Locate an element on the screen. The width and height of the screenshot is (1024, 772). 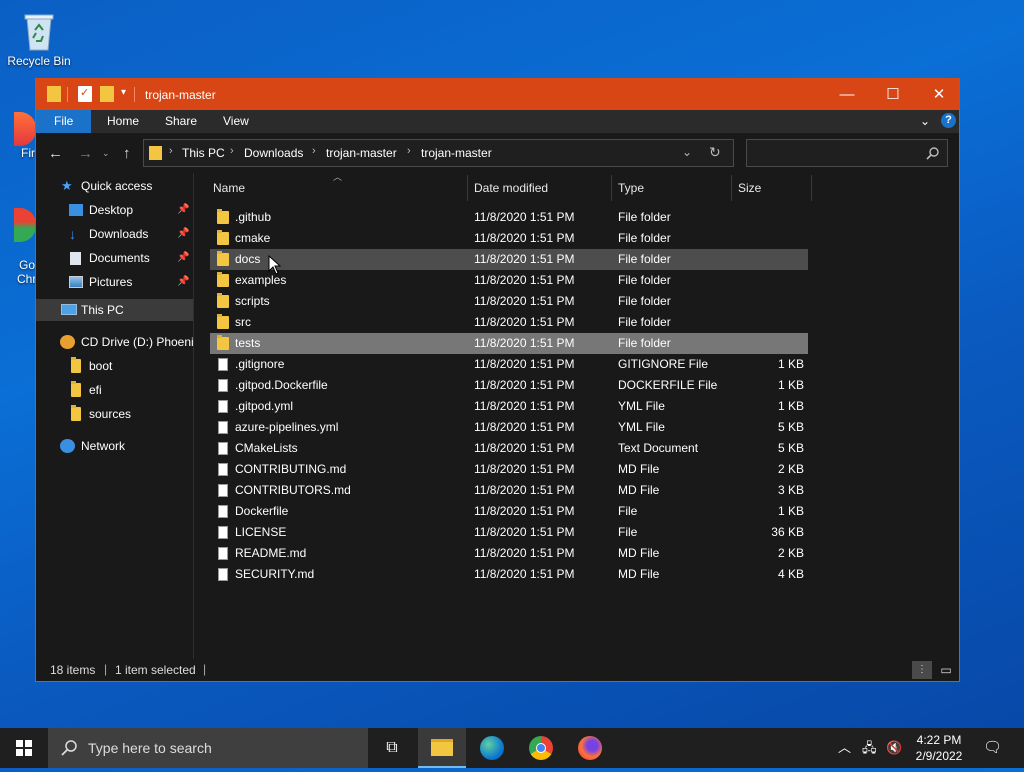
properties-icon: ✓ is located at coordinates (85, 94).